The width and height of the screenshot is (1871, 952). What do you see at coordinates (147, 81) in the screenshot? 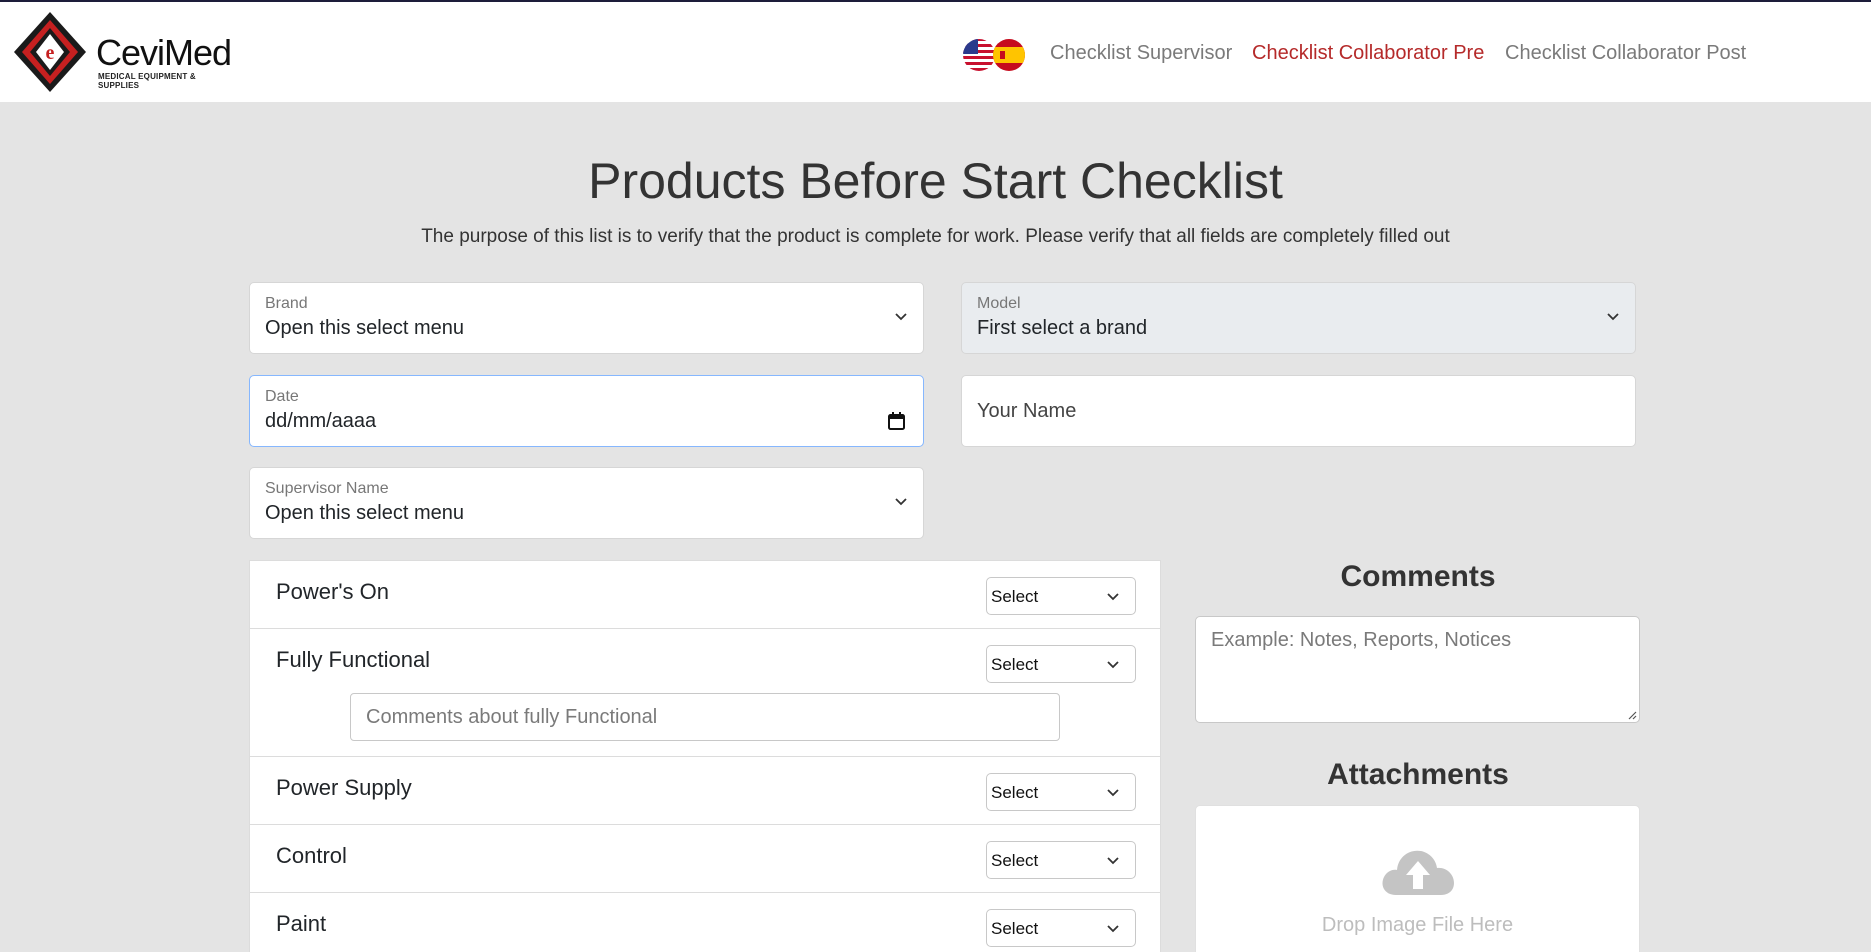
I see `brand-tagline: MEDICAL EQUIPMENT & SUPPLIES` at bounding box center [147, 81].